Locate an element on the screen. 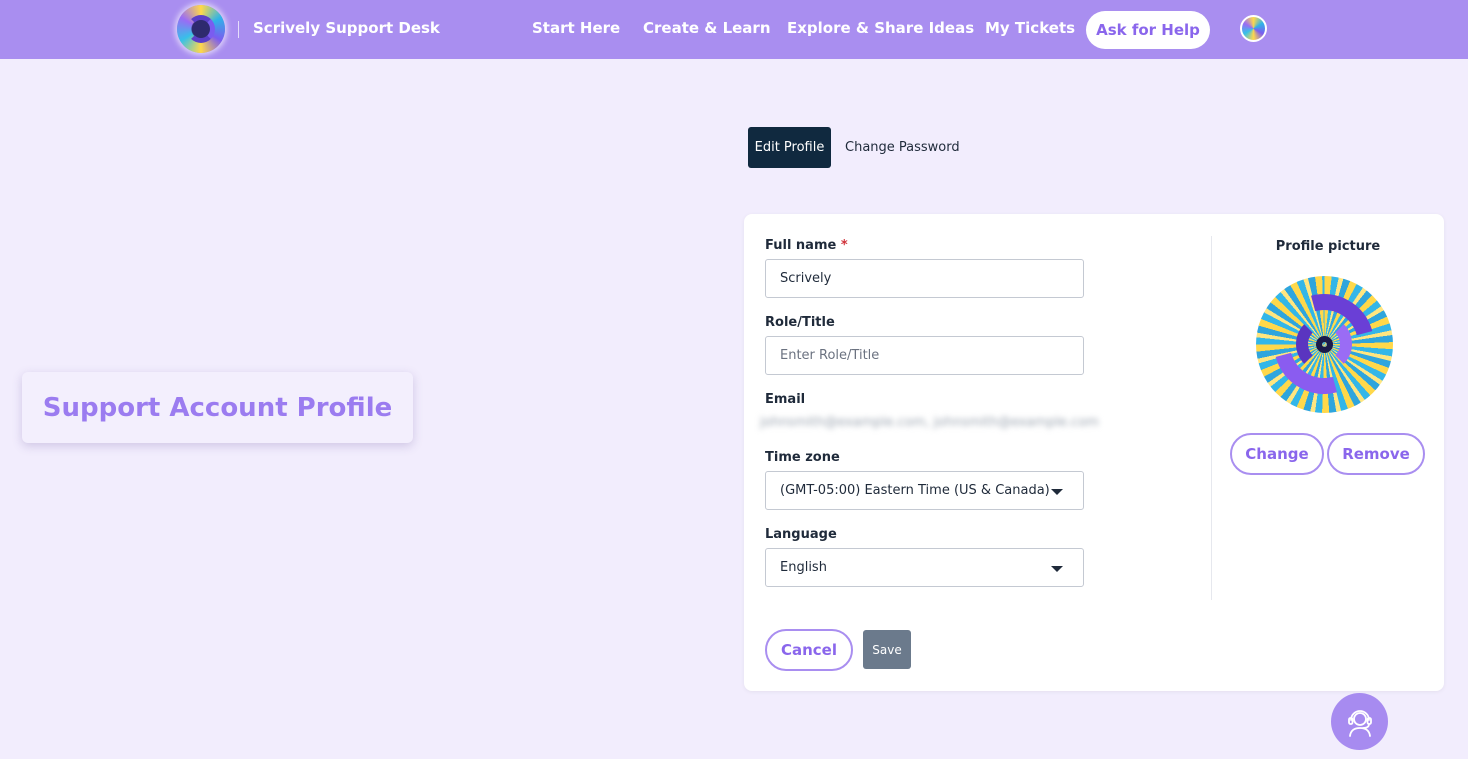 The width and height of the screenshot is (1468, 759). full-name-label: Full name * is located at coordinates (806, 245).